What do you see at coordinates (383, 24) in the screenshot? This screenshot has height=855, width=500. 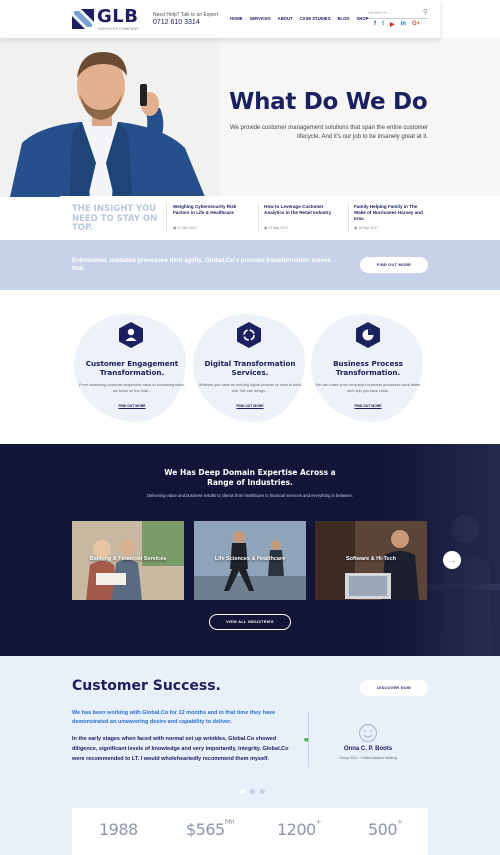 I see `twitter-icon: t` at bounding box center [383, 24].